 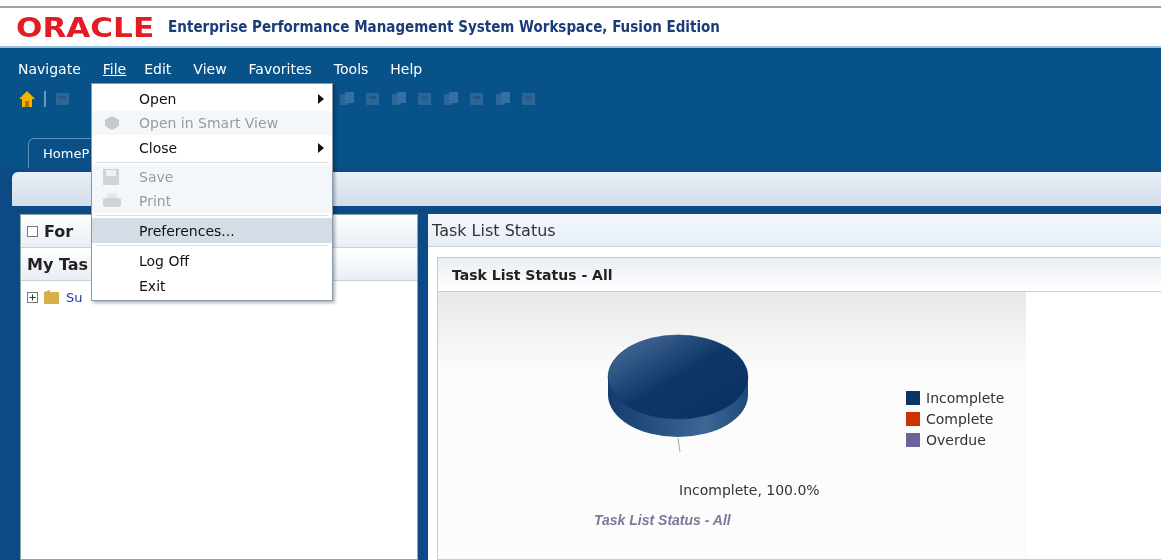 I want to click on tree-link: Su, so click(x=74, y=297).